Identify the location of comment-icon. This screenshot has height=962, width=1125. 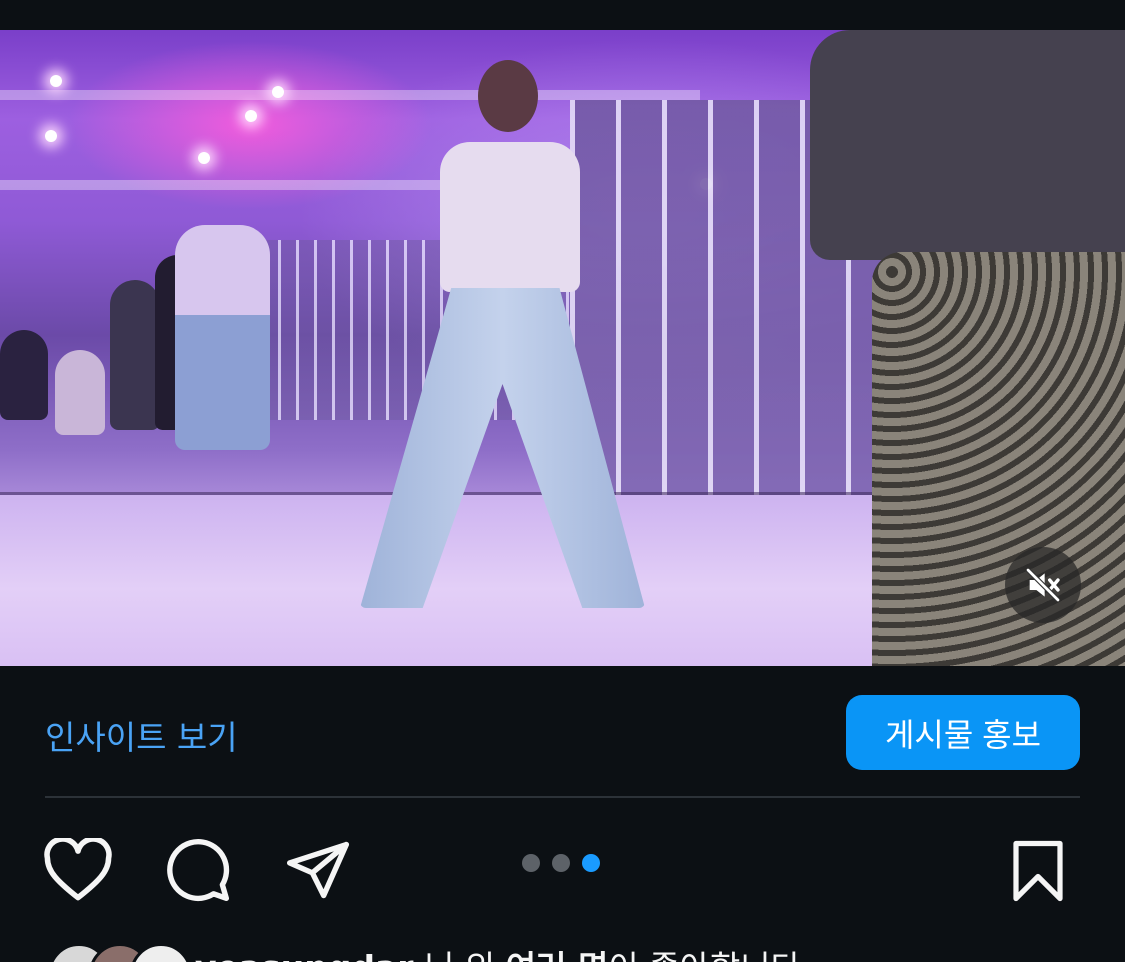
(198, 870).